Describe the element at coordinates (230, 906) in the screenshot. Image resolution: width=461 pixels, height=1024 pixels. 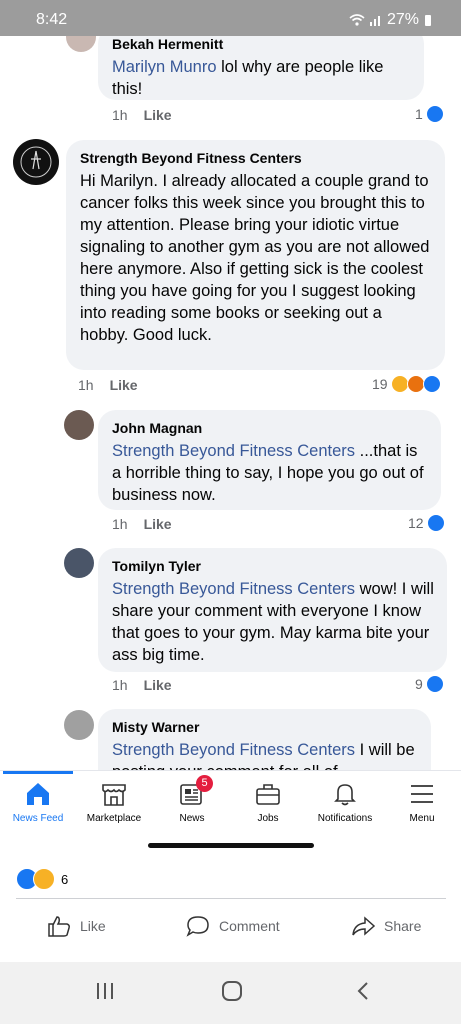
I see `post-footer: 6 Like Comment Share` at that location.